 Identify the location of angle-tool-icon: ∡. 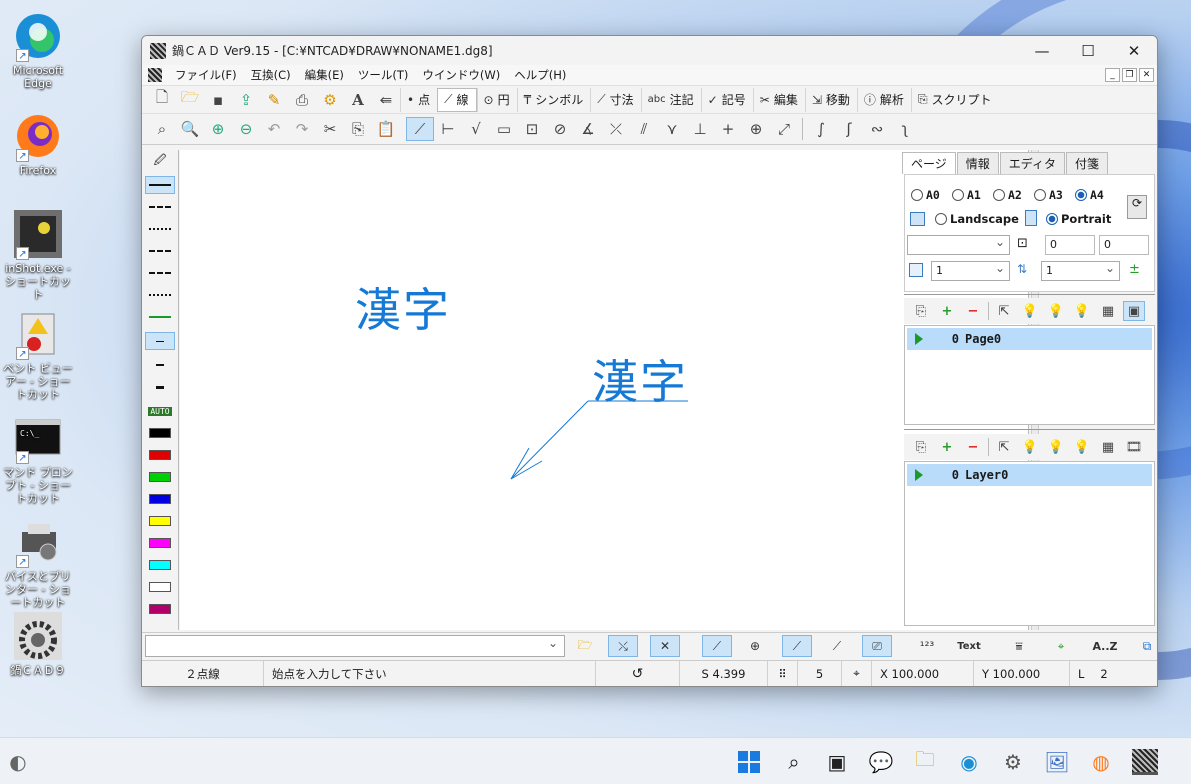
(588, 129).